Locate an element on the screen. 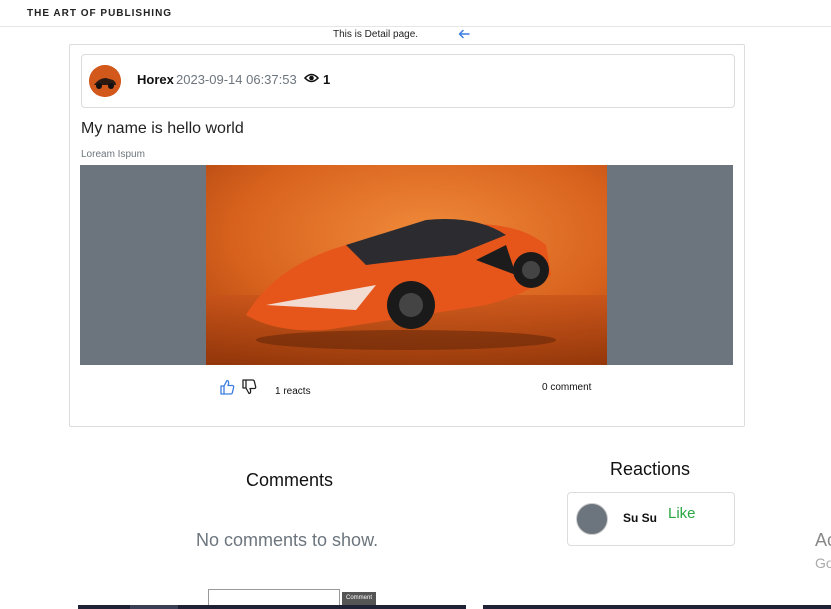 The width and height of the screenshot is (831, 609). top-navbar: THE ART OF PUBLISHING is located at coordinates (415, 13).